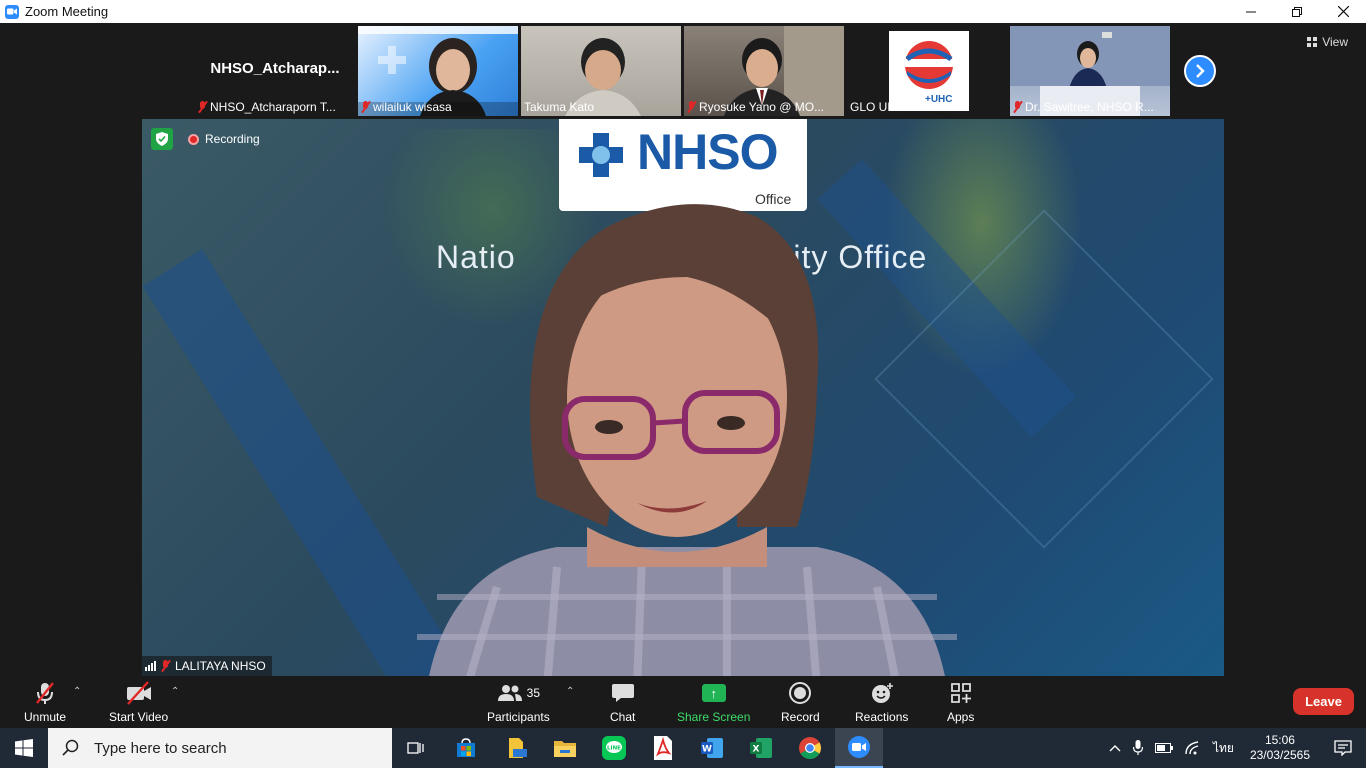 This screenshot has width=1366, height=768. Describe the element at coordinates (960, 693) in the screenshot. I see `apps-icon` at that location.